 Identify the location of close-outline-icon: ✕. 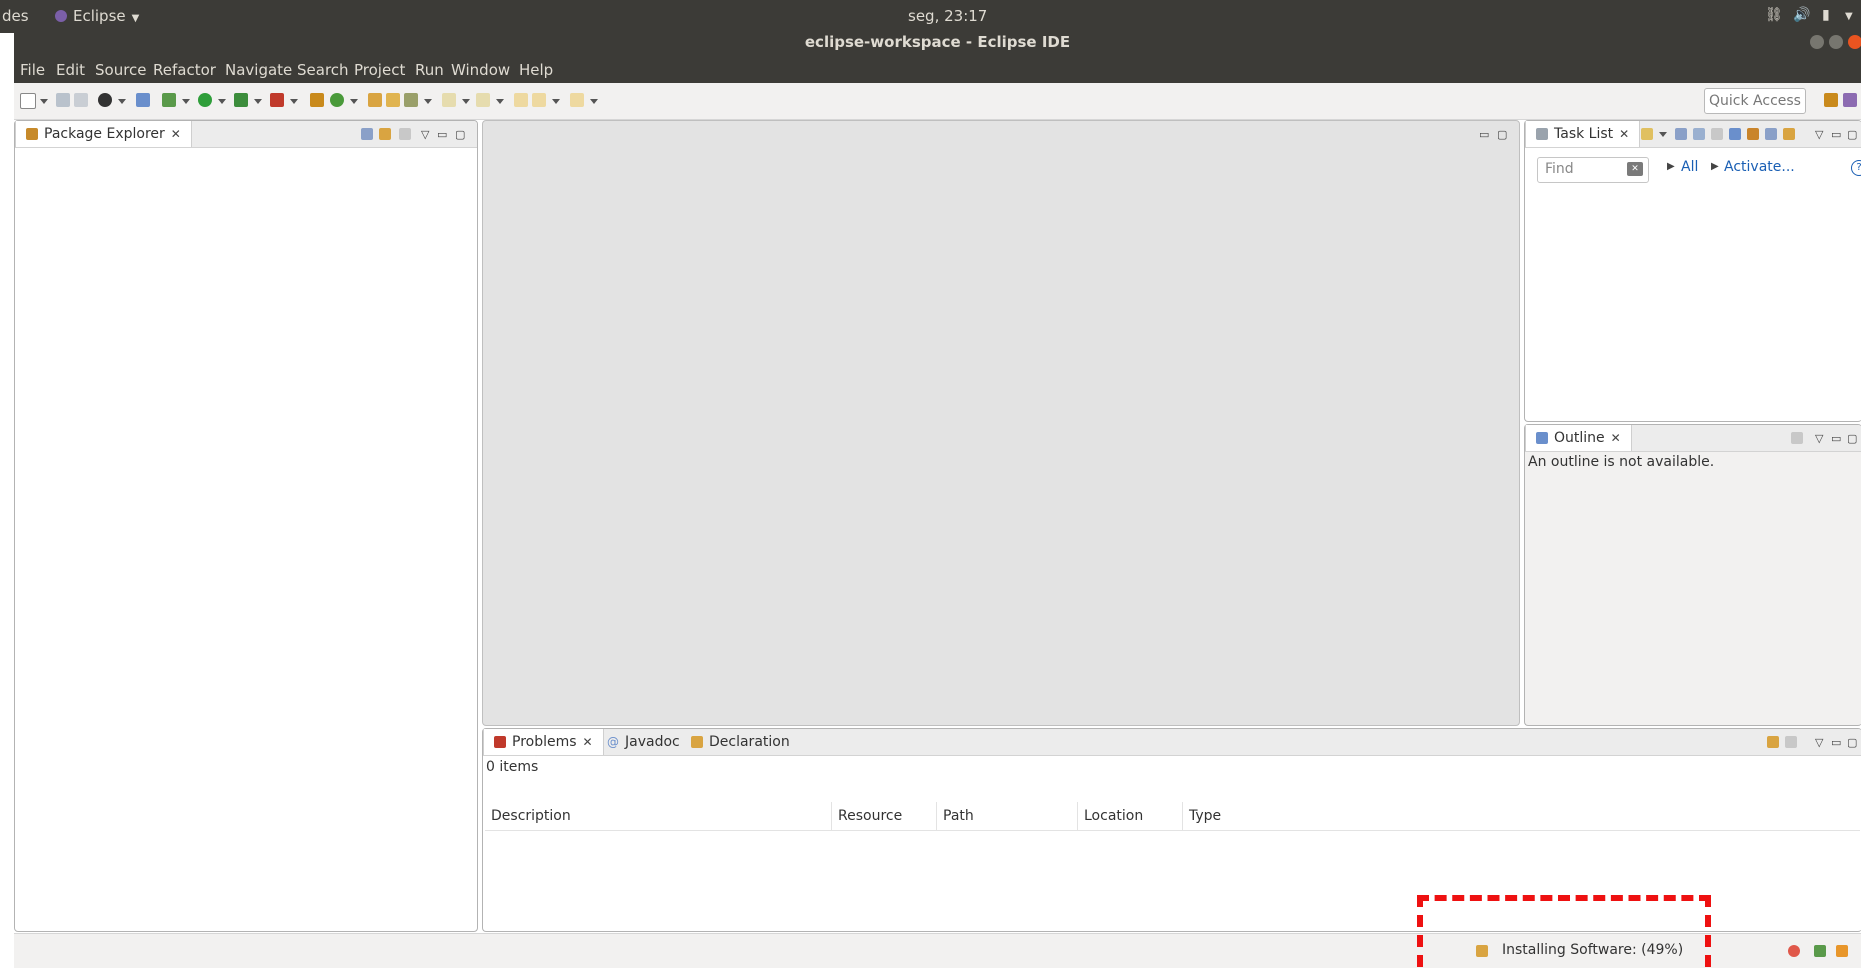
(1616, 438).